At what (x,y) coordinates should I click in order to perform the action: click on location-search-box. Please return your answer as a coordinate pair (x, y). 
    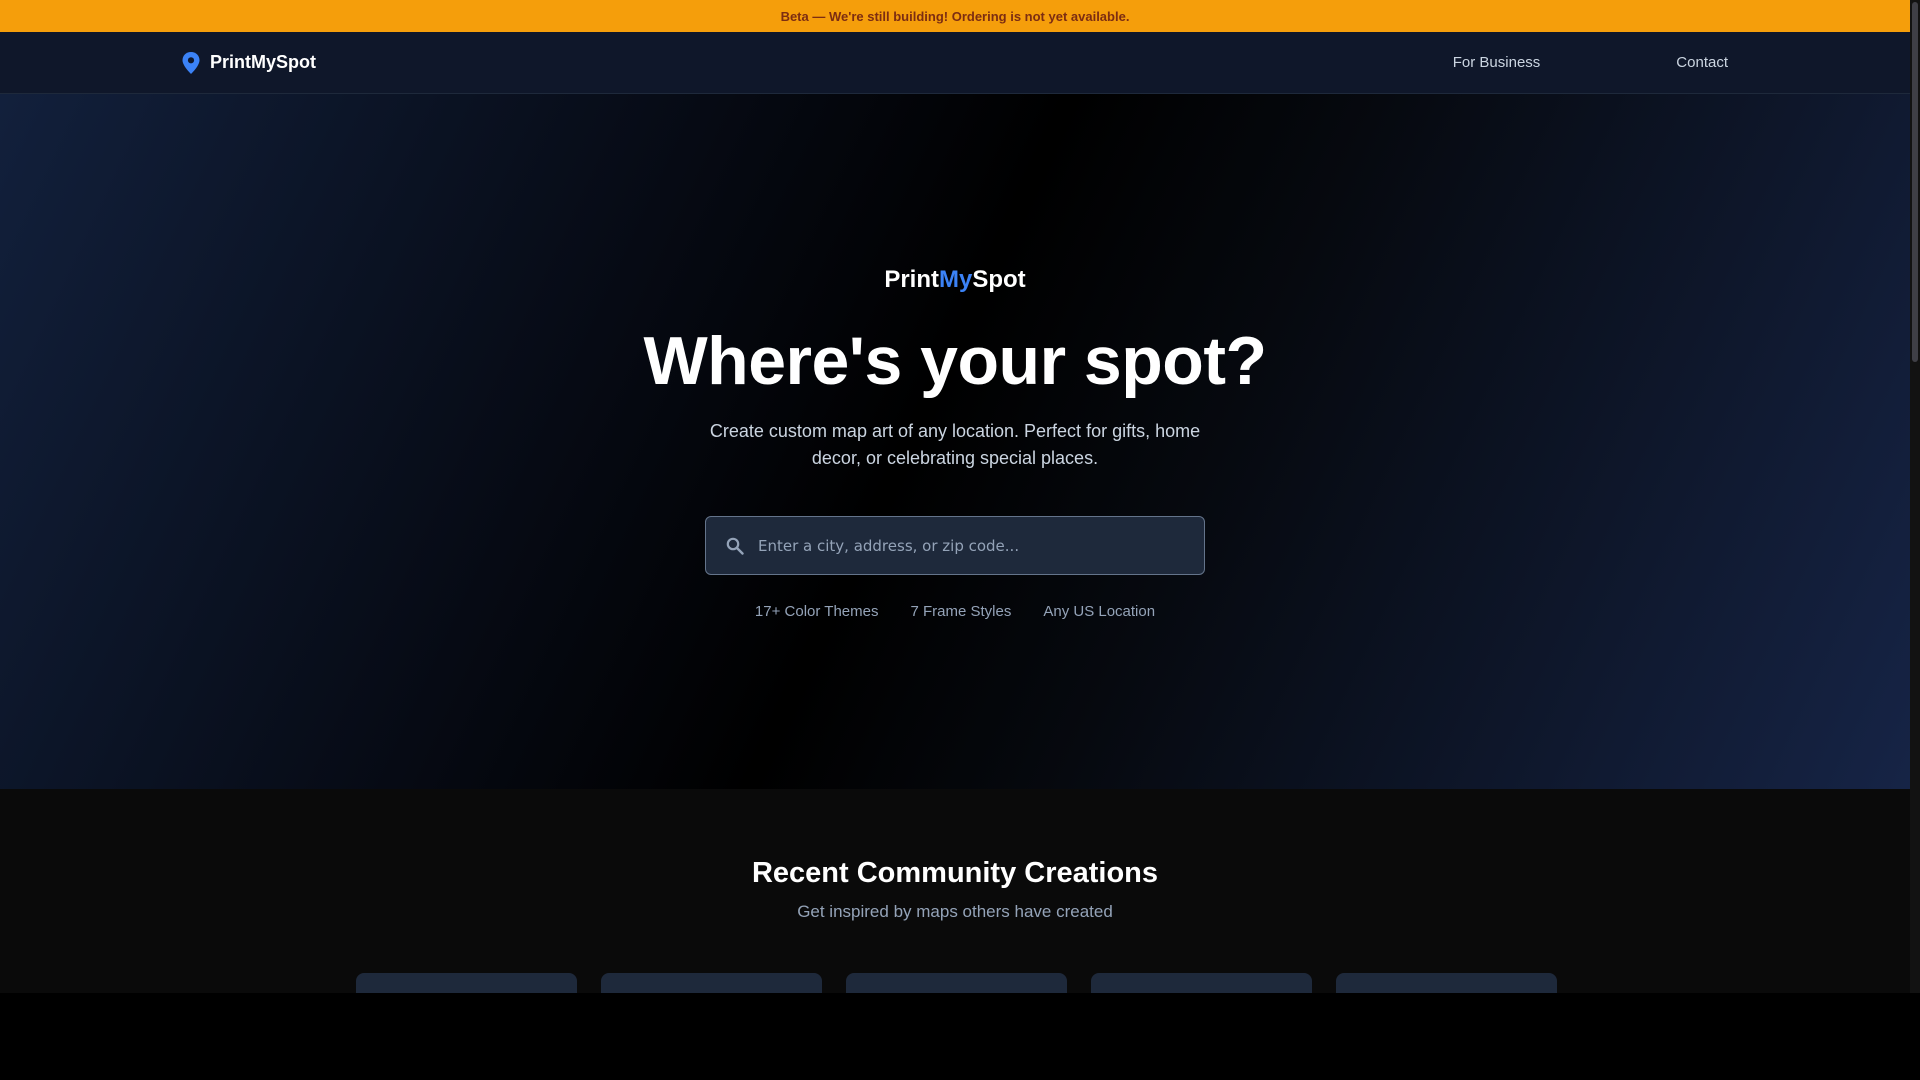
    Looking at the image, I should click on (955, 545).